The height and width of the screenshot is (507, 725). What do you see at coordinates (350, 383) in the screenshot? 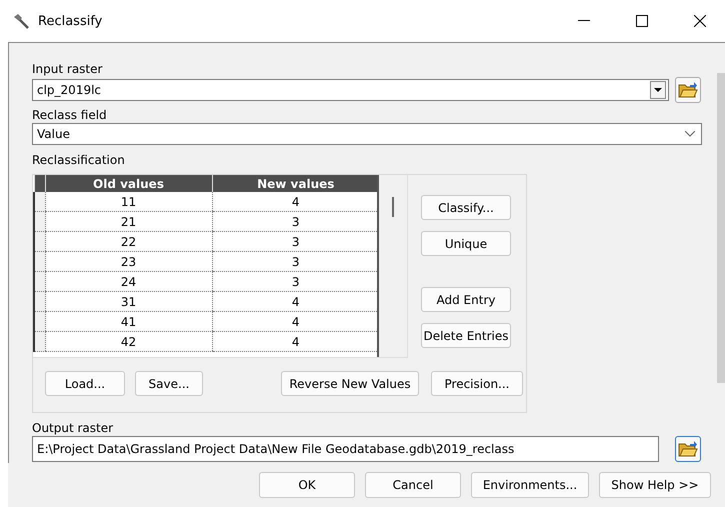
I see `action-button: Reverse New Values` at bounding box center [350, 383].